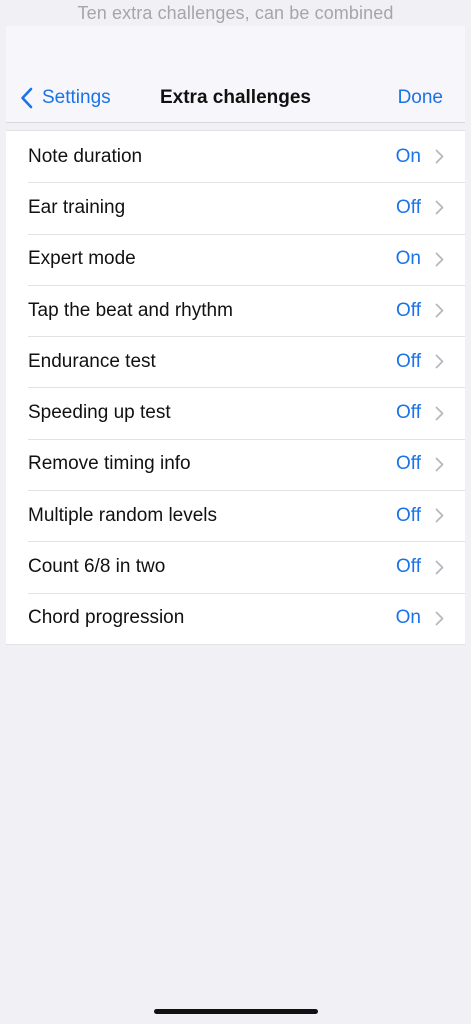 The image size is (471, 1024). What do you see at coordinates (99, 413) in the screenshot?
I see `list-item-label: Speeding up test` at bounding box center [99, 413].